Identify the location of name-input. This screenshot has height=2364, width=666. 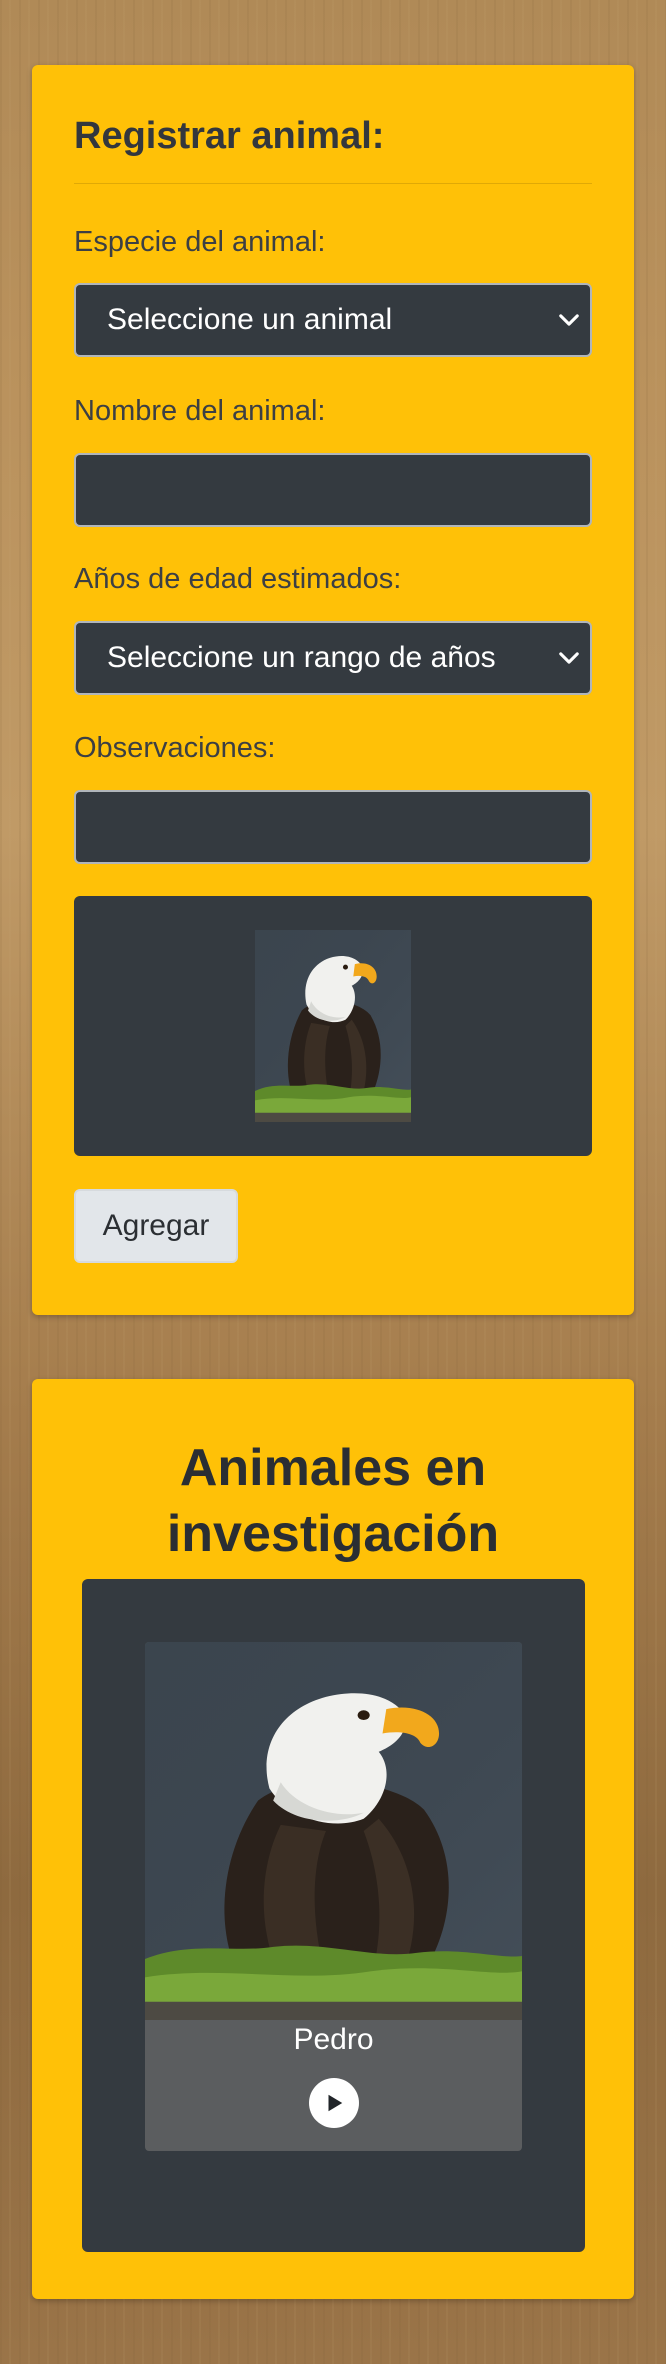
(333, 490).